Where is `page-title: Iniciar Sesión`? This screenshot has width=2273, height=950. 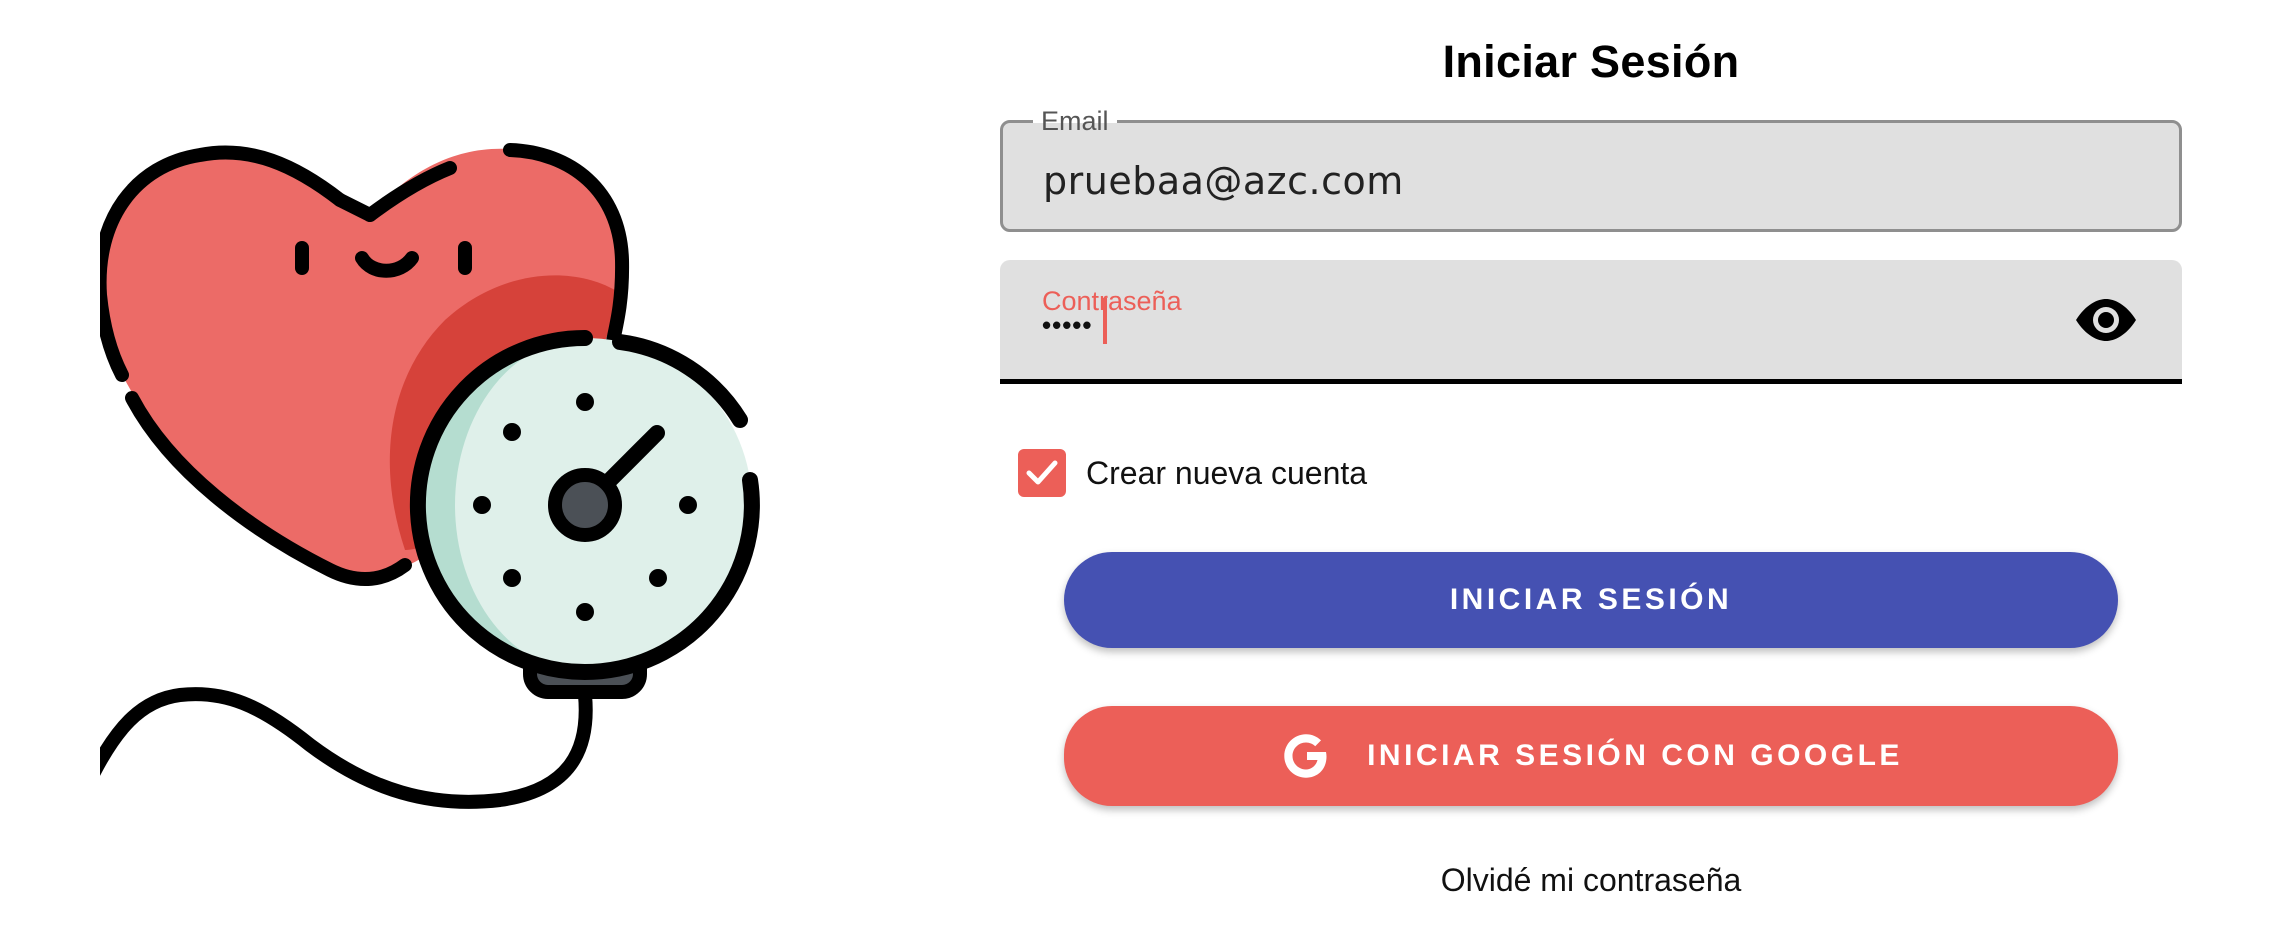
page-title: Iniciar Sesión is located at coordinates (1591, 61).